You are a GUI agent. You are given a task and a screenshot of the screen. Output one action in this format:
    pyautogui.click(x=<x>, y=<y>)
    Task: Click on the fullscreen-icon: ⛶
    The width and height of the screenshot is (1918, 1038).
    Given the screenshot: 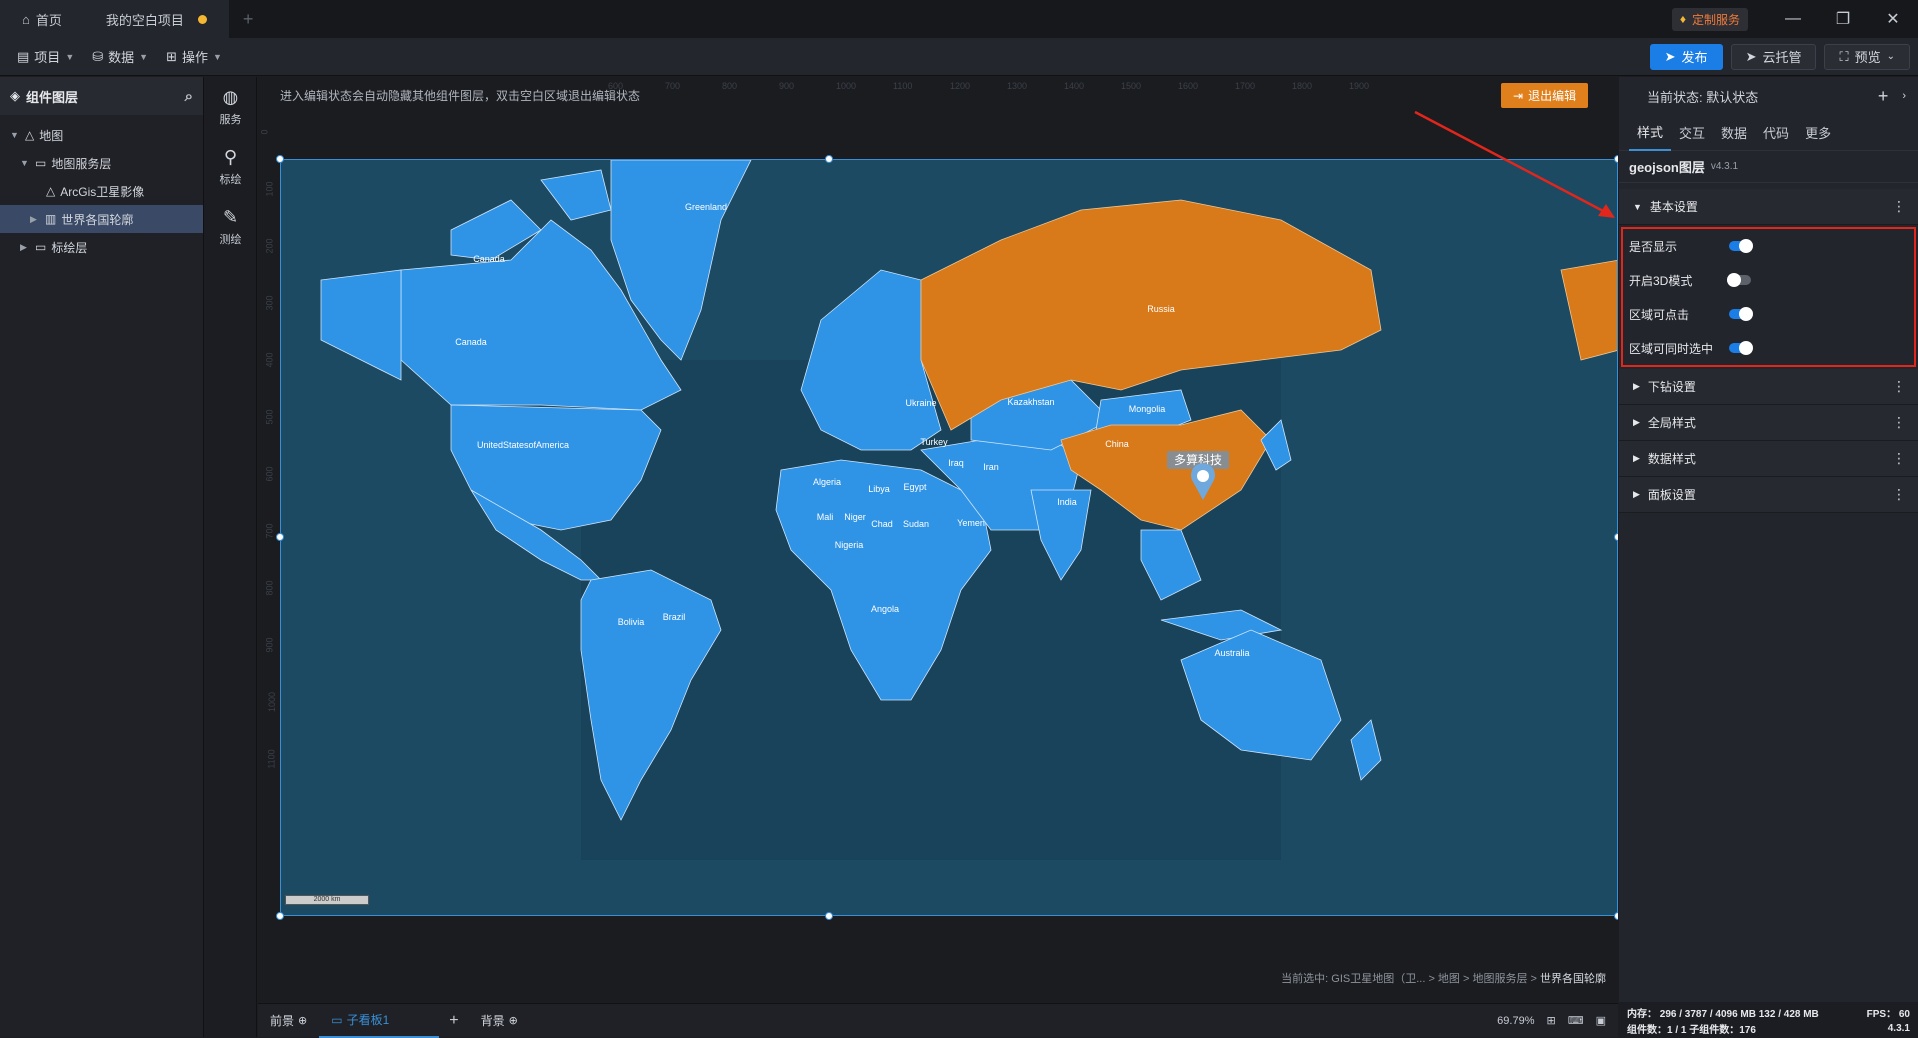 What is the action you would take?
    pyautogui.click(x=1844, y=56)
    